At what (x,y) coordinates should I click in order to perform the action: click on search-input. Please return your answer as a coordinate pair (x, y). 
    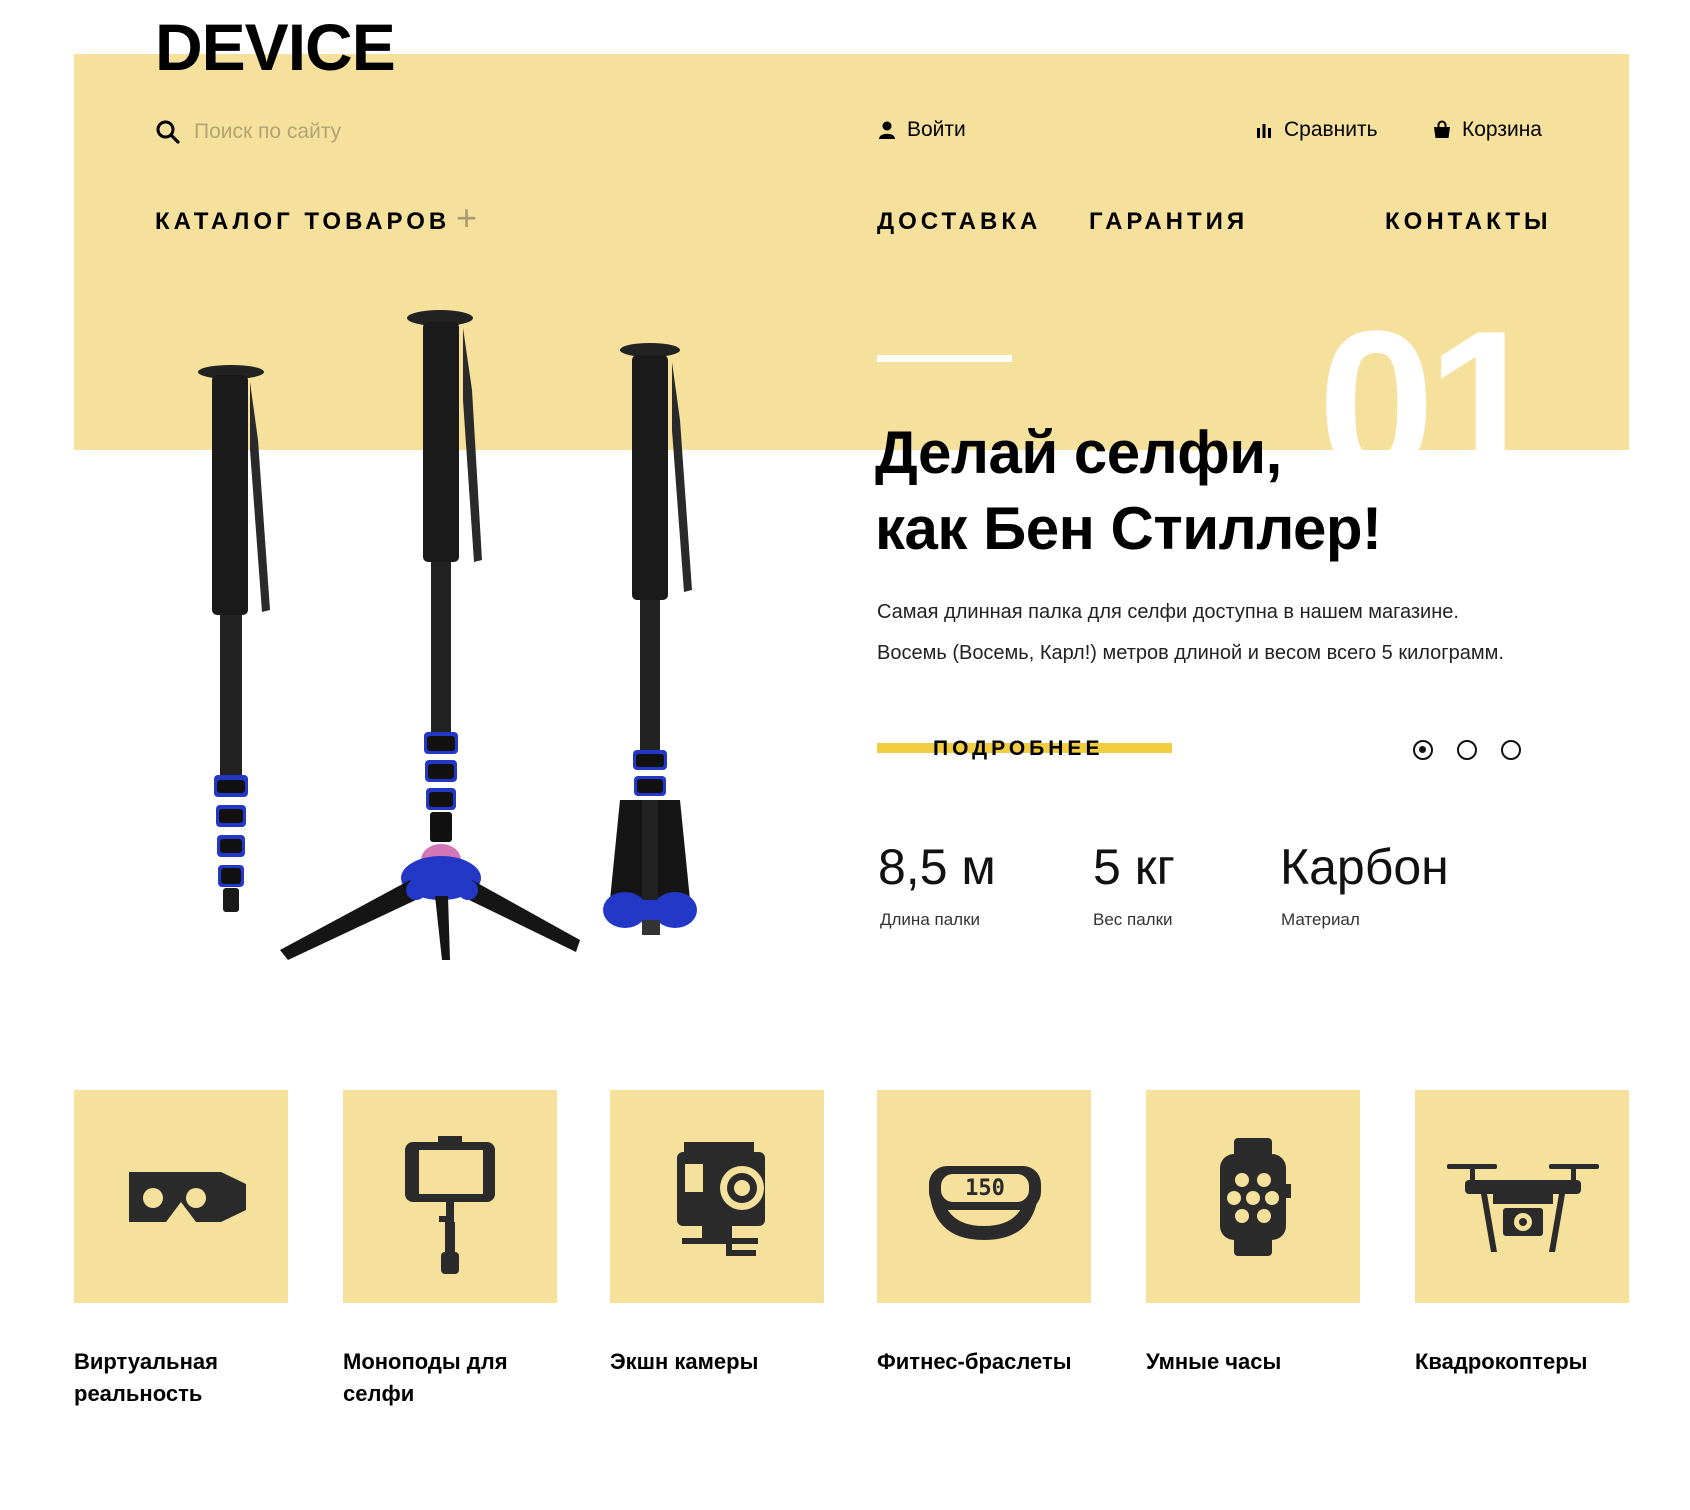
    Looking at the image, I should click on (344, 132).